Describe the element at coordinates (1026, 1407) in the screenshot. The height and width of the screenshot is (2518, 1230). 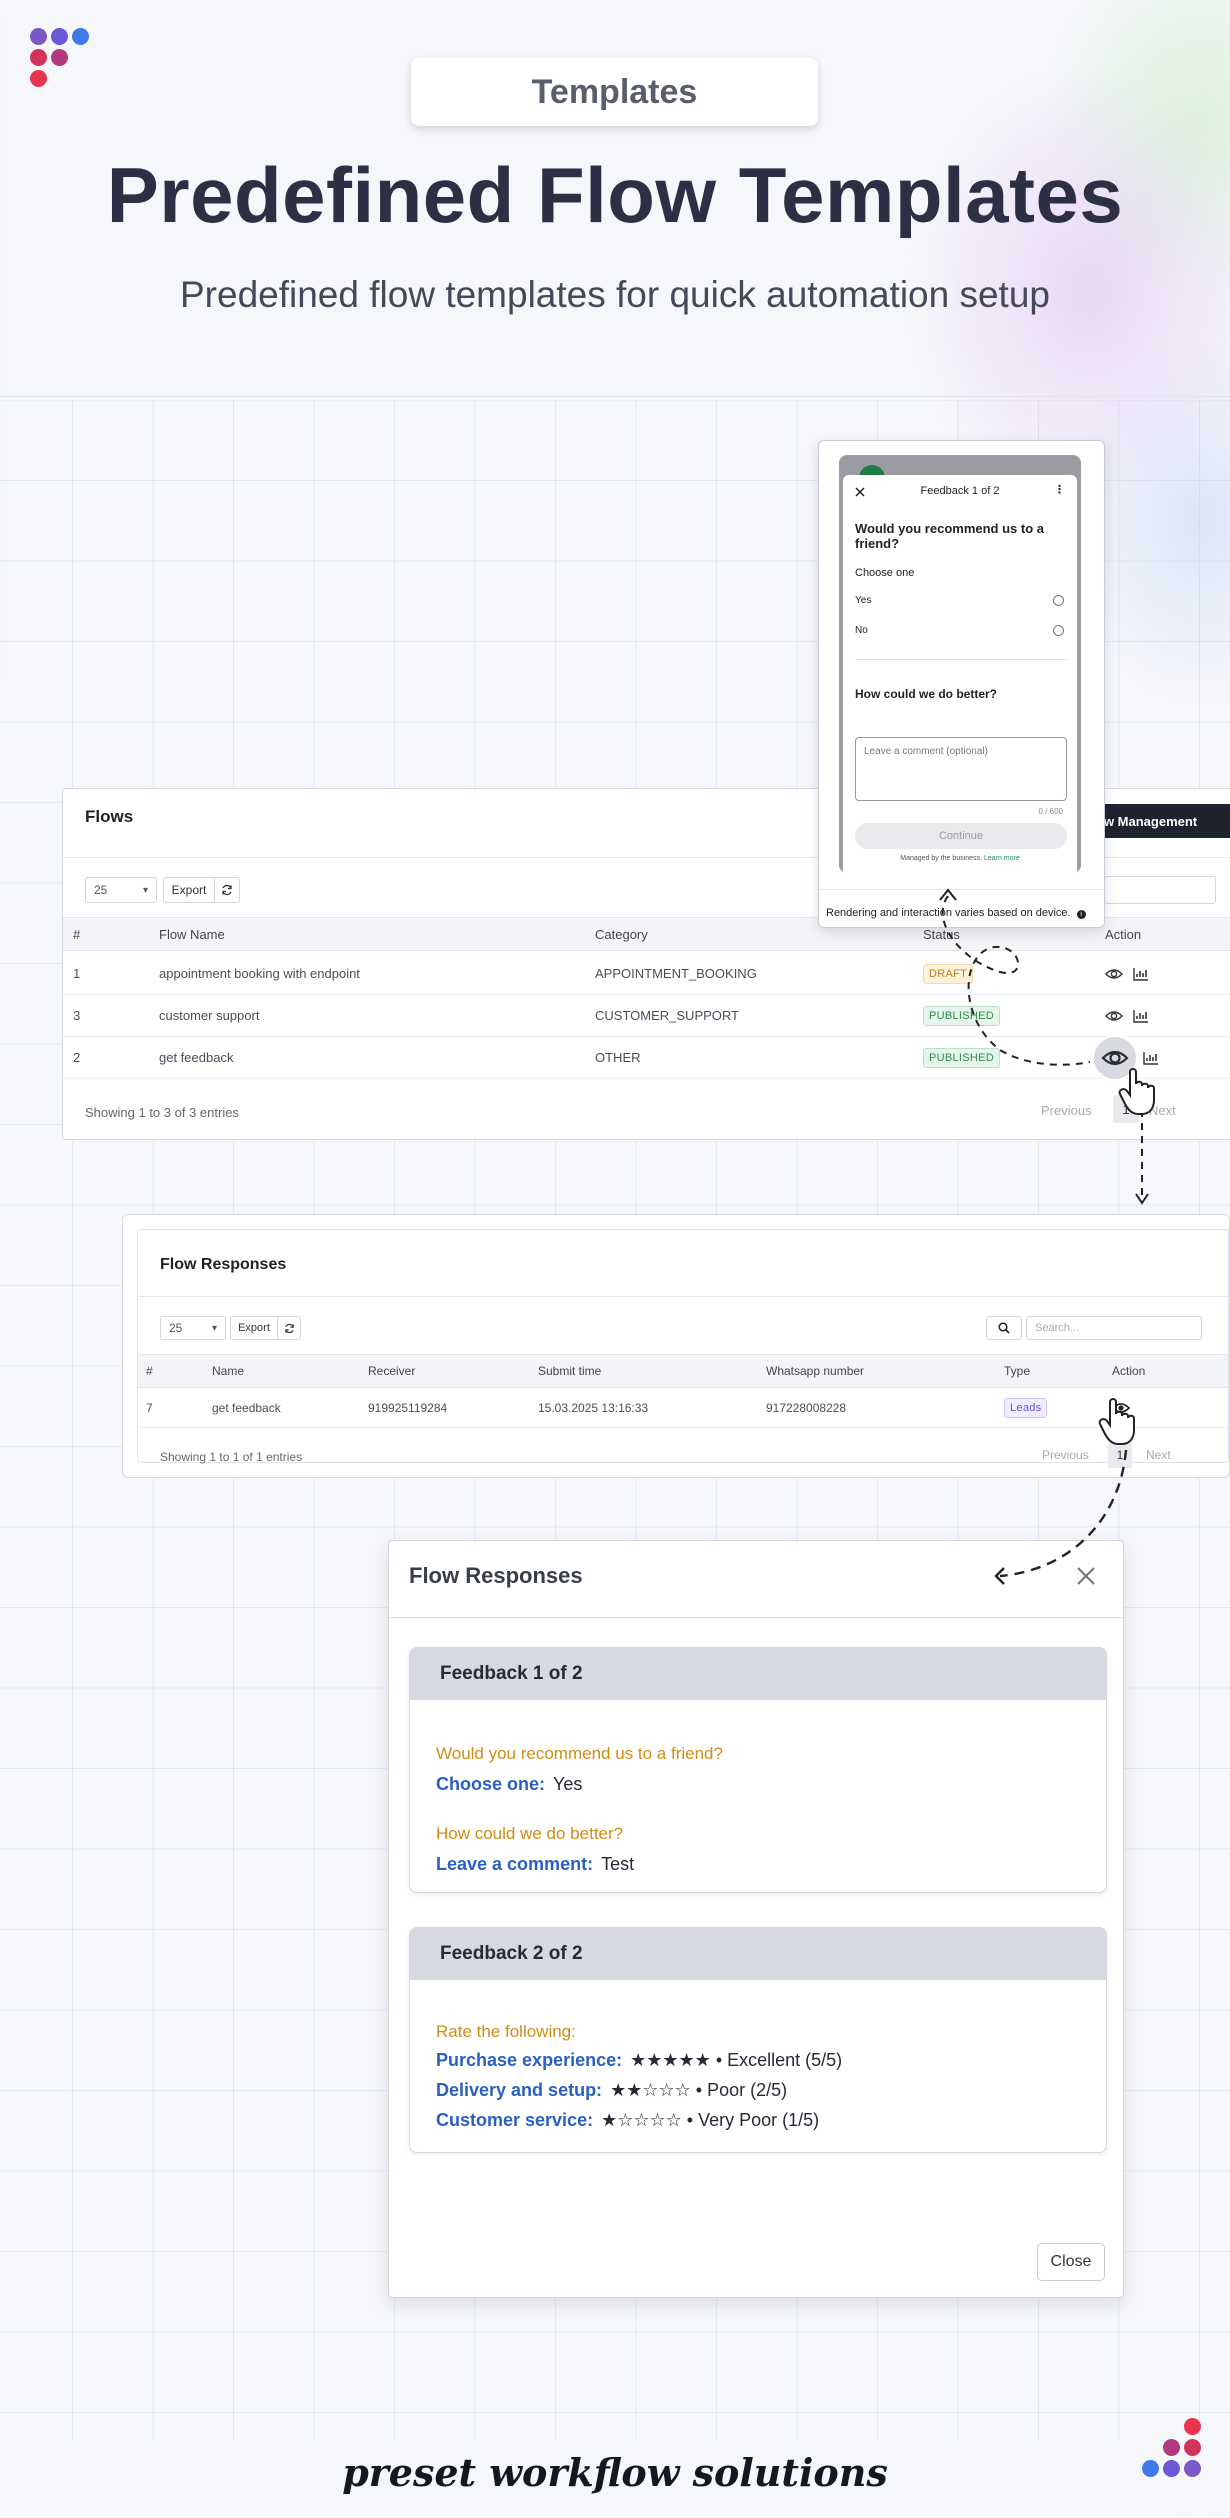
I see `type-badge: Leads` at that location.